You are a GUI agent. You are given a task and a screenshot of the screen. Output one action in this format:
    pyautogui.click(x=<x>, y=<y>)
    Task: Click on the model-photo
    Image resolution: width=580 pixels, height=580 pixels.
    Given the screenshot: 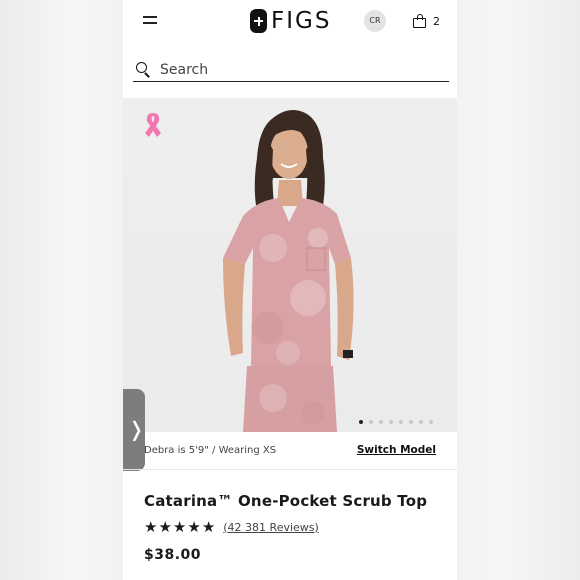 What is the action you would take?
    pyautogui.click(x=288, y=271)
    